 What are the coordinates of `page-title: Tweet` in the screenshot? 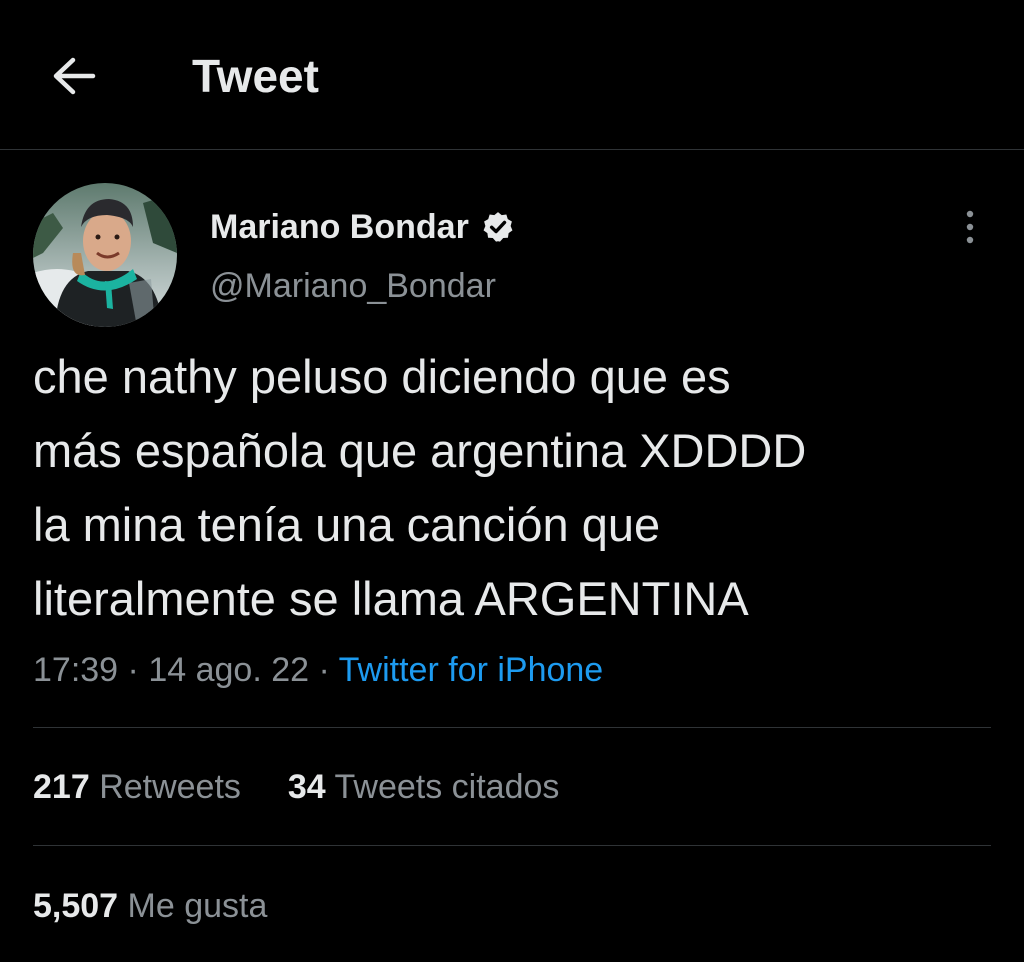 It's located at (255, 76).